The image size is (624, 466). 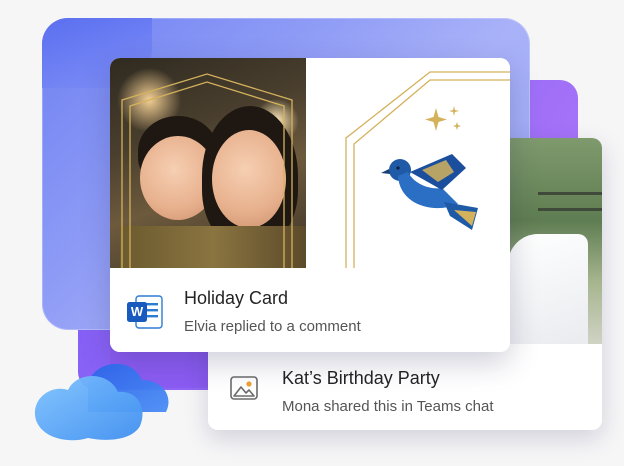 I want to click on card-activity: Elvia replied to a comment, so click(x=272, y=326).